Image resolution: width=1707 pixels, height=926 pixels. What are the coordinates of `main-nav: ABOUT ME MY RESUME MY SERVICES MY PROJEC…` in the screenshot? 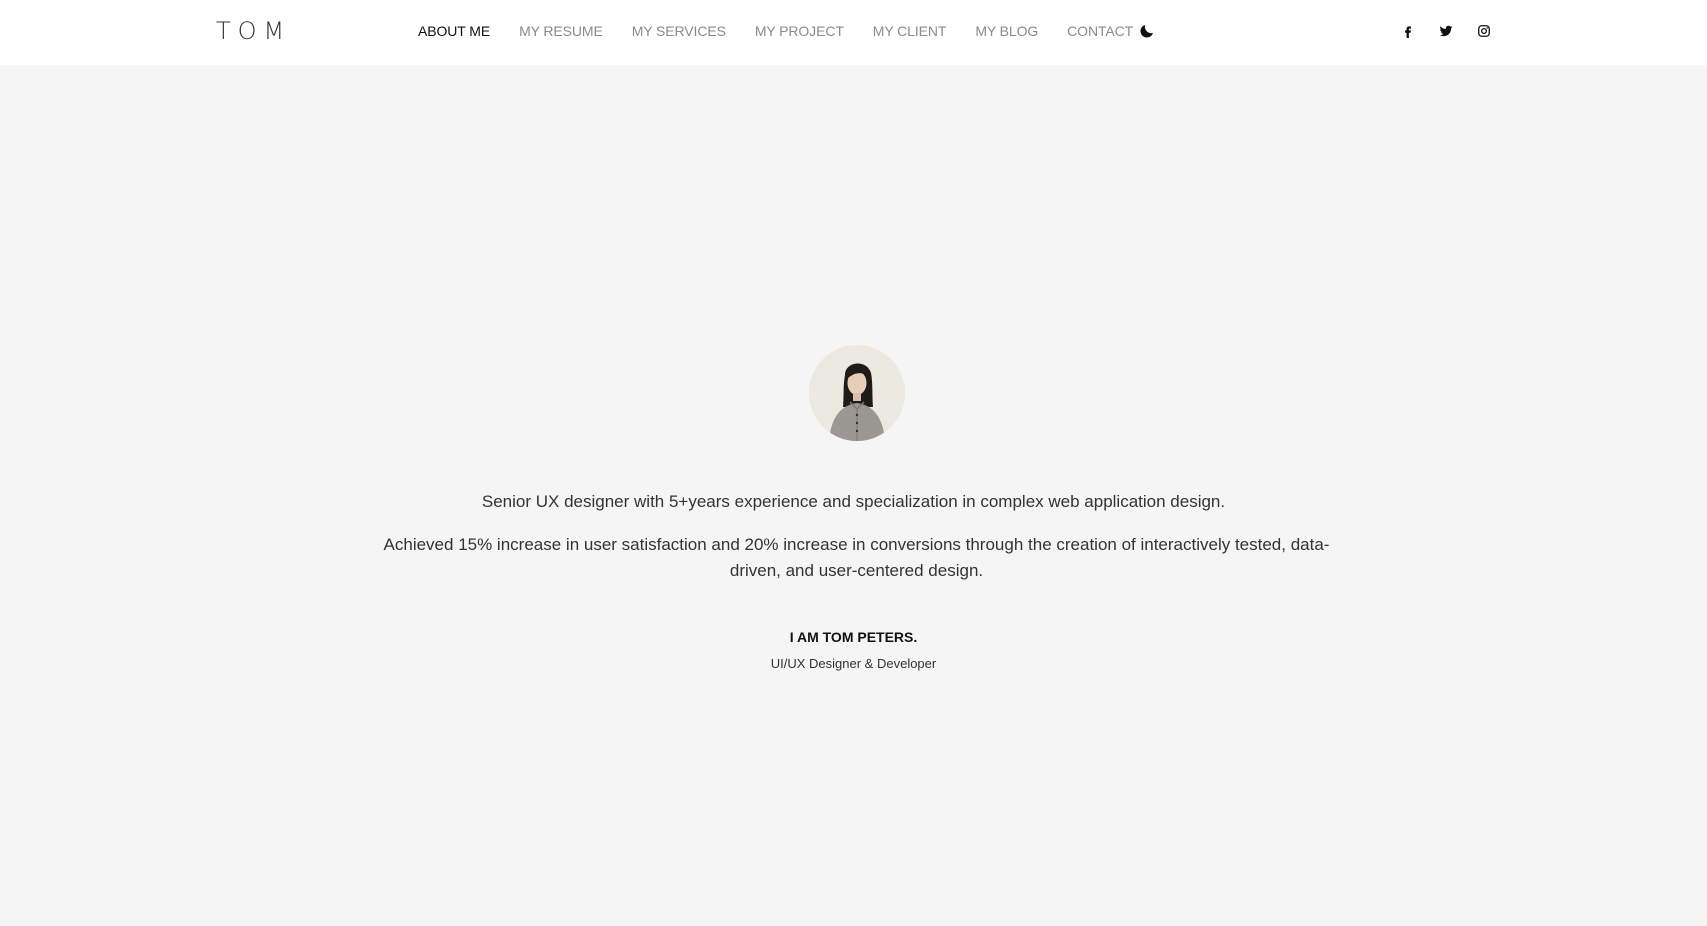 It's located at (790, 31).